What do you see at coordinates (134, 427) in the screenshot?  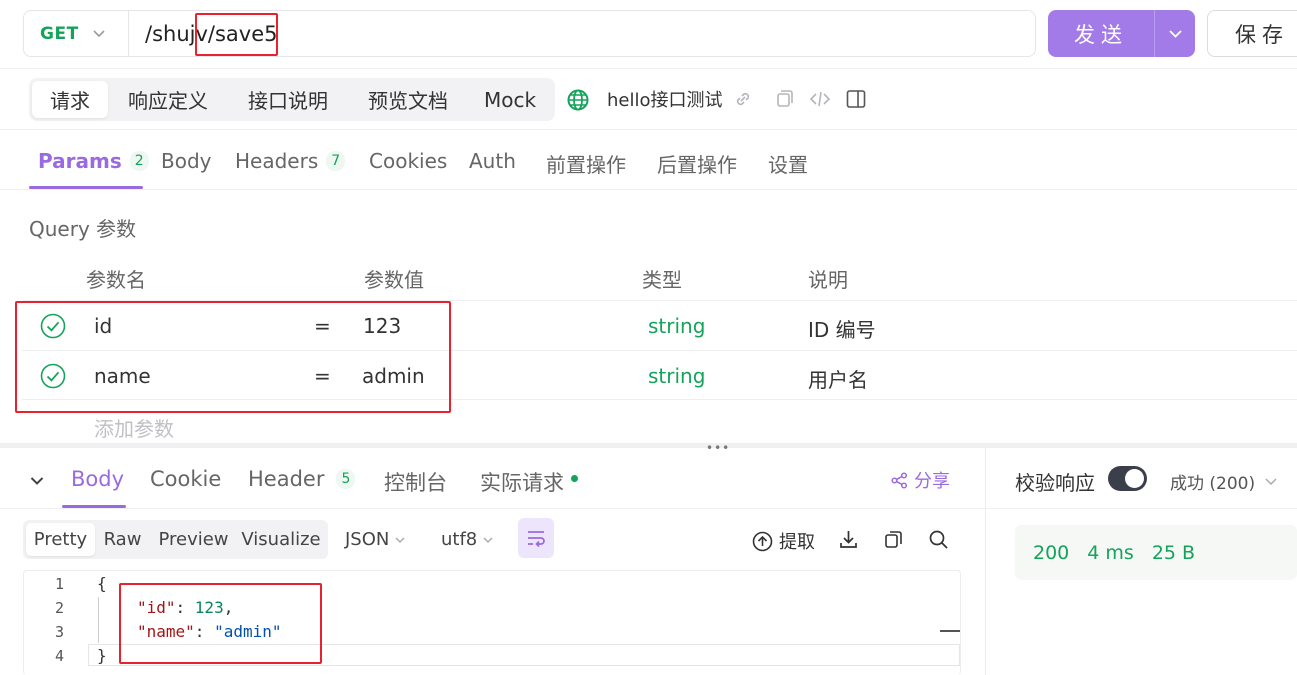 I see `add-param-input: 添加参数` at bounding box center [134, 427].